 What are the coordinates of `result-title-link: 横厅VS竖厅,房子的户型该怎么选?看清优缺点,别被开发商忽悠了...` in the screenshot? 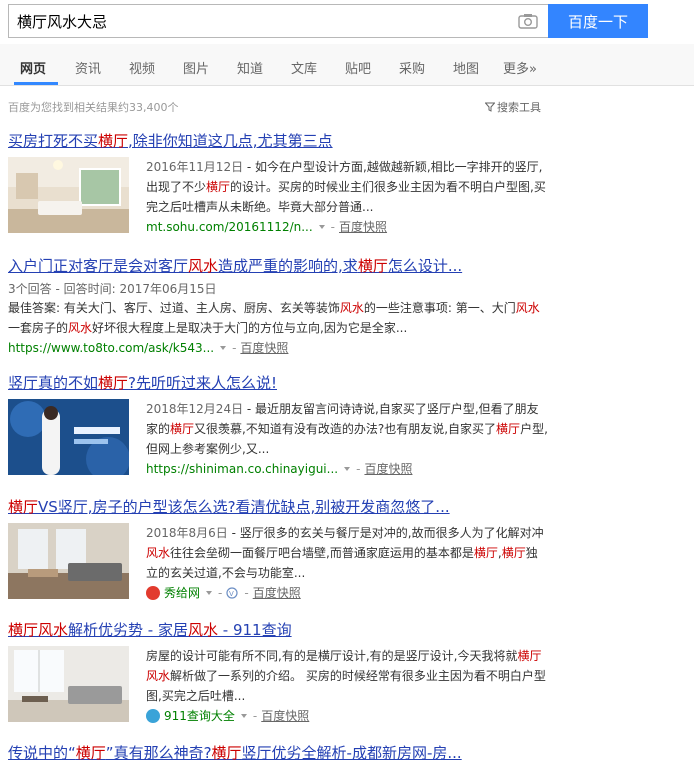 It's located at (278, 507).